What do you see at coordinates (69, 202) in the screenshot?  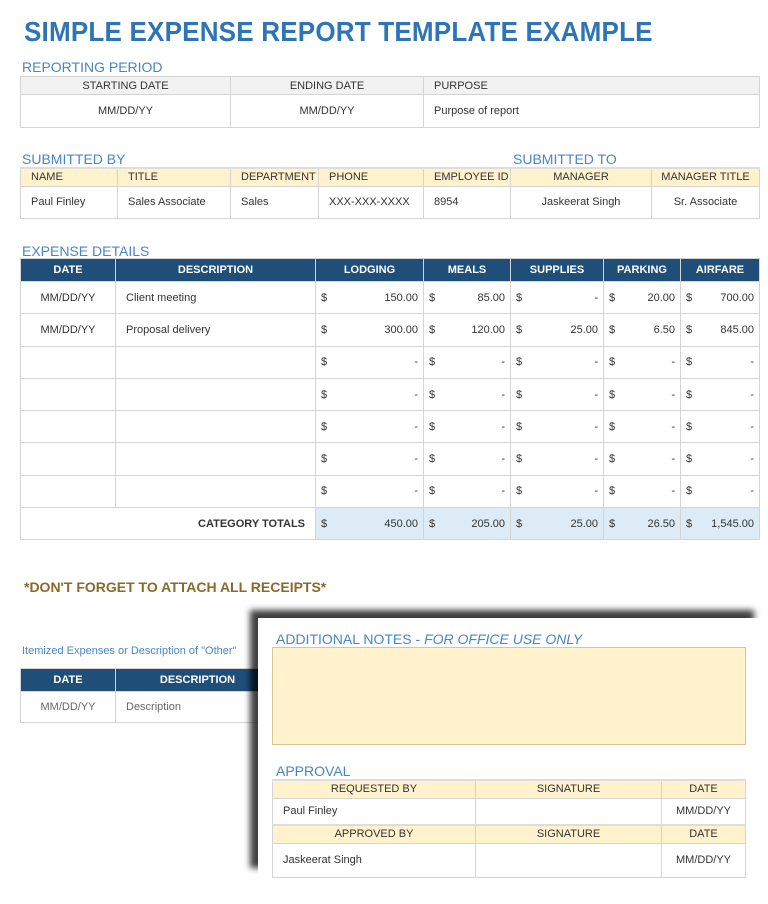 I see `name-cell: Paul Finley` at bounding box center [69, 202].